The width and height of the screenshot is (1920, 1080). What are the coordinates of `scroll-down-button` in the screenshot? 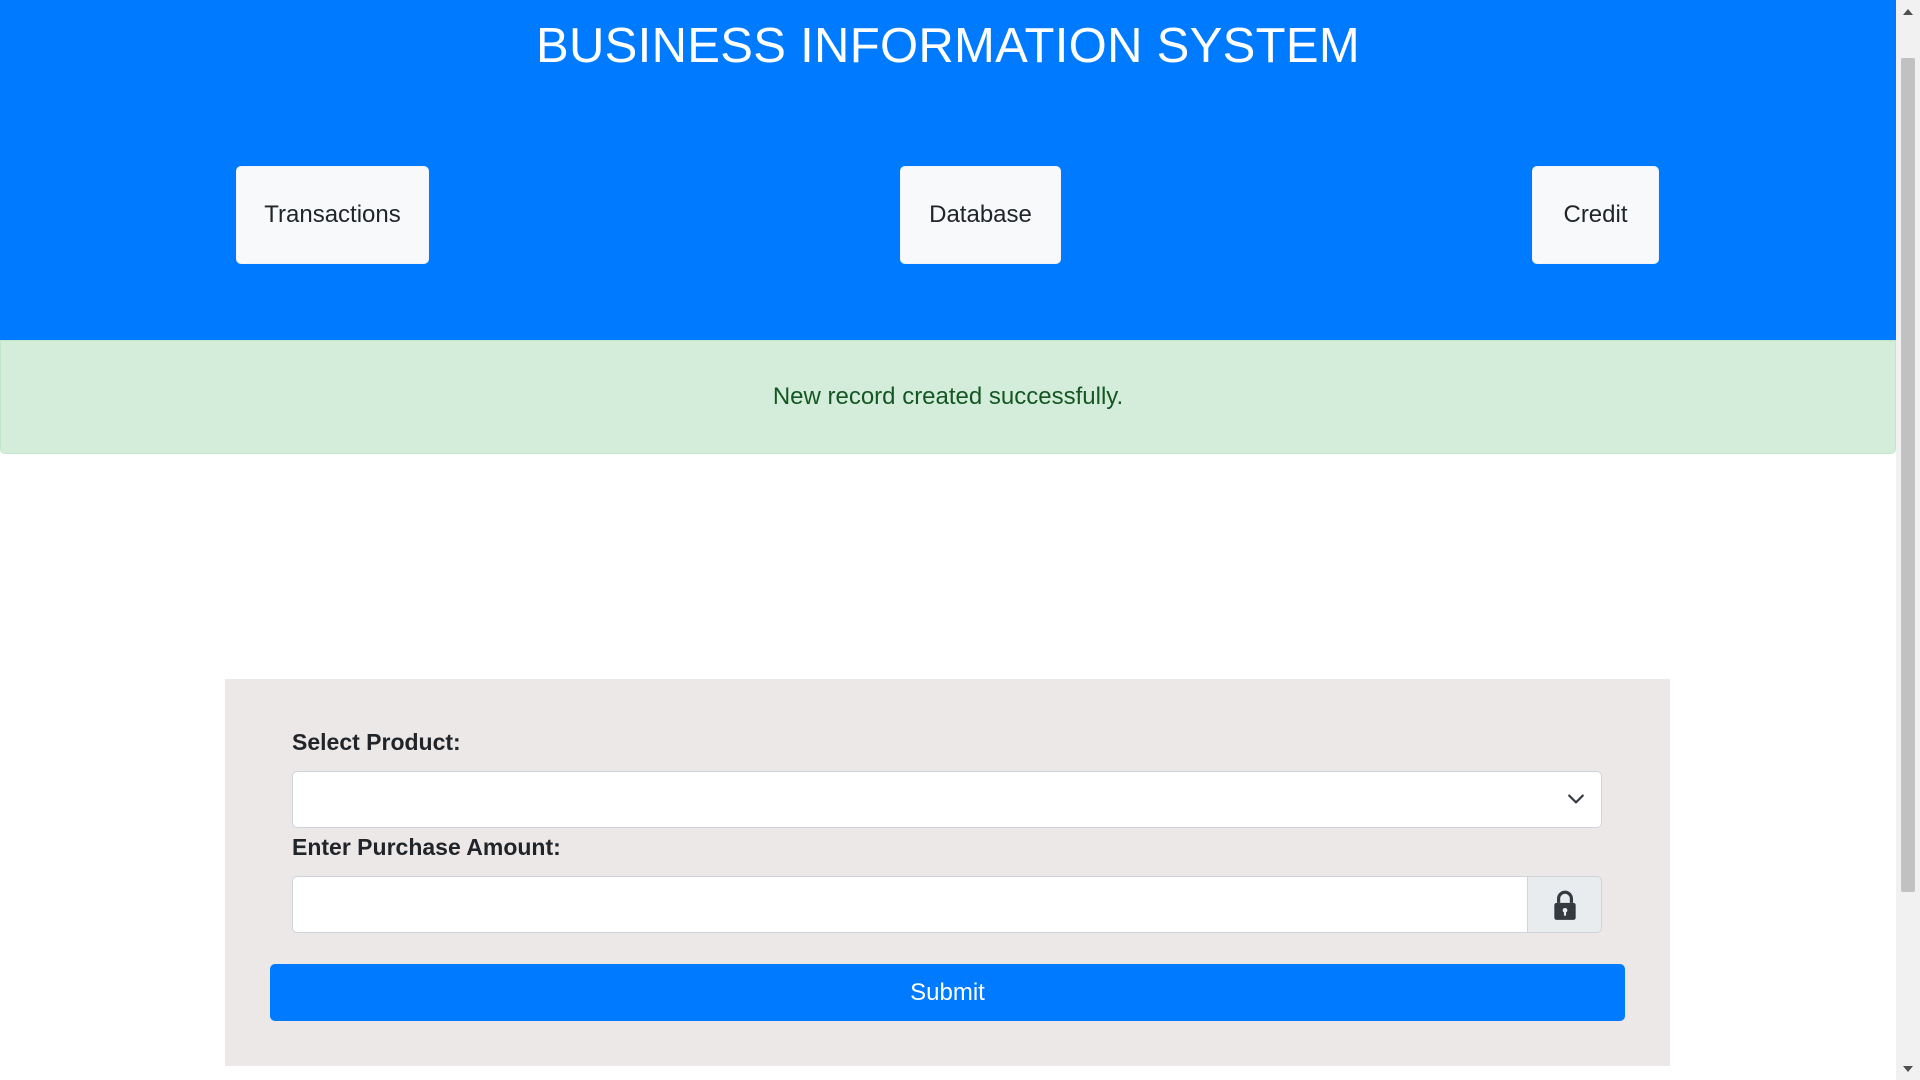 It's located at (1908, 1069).